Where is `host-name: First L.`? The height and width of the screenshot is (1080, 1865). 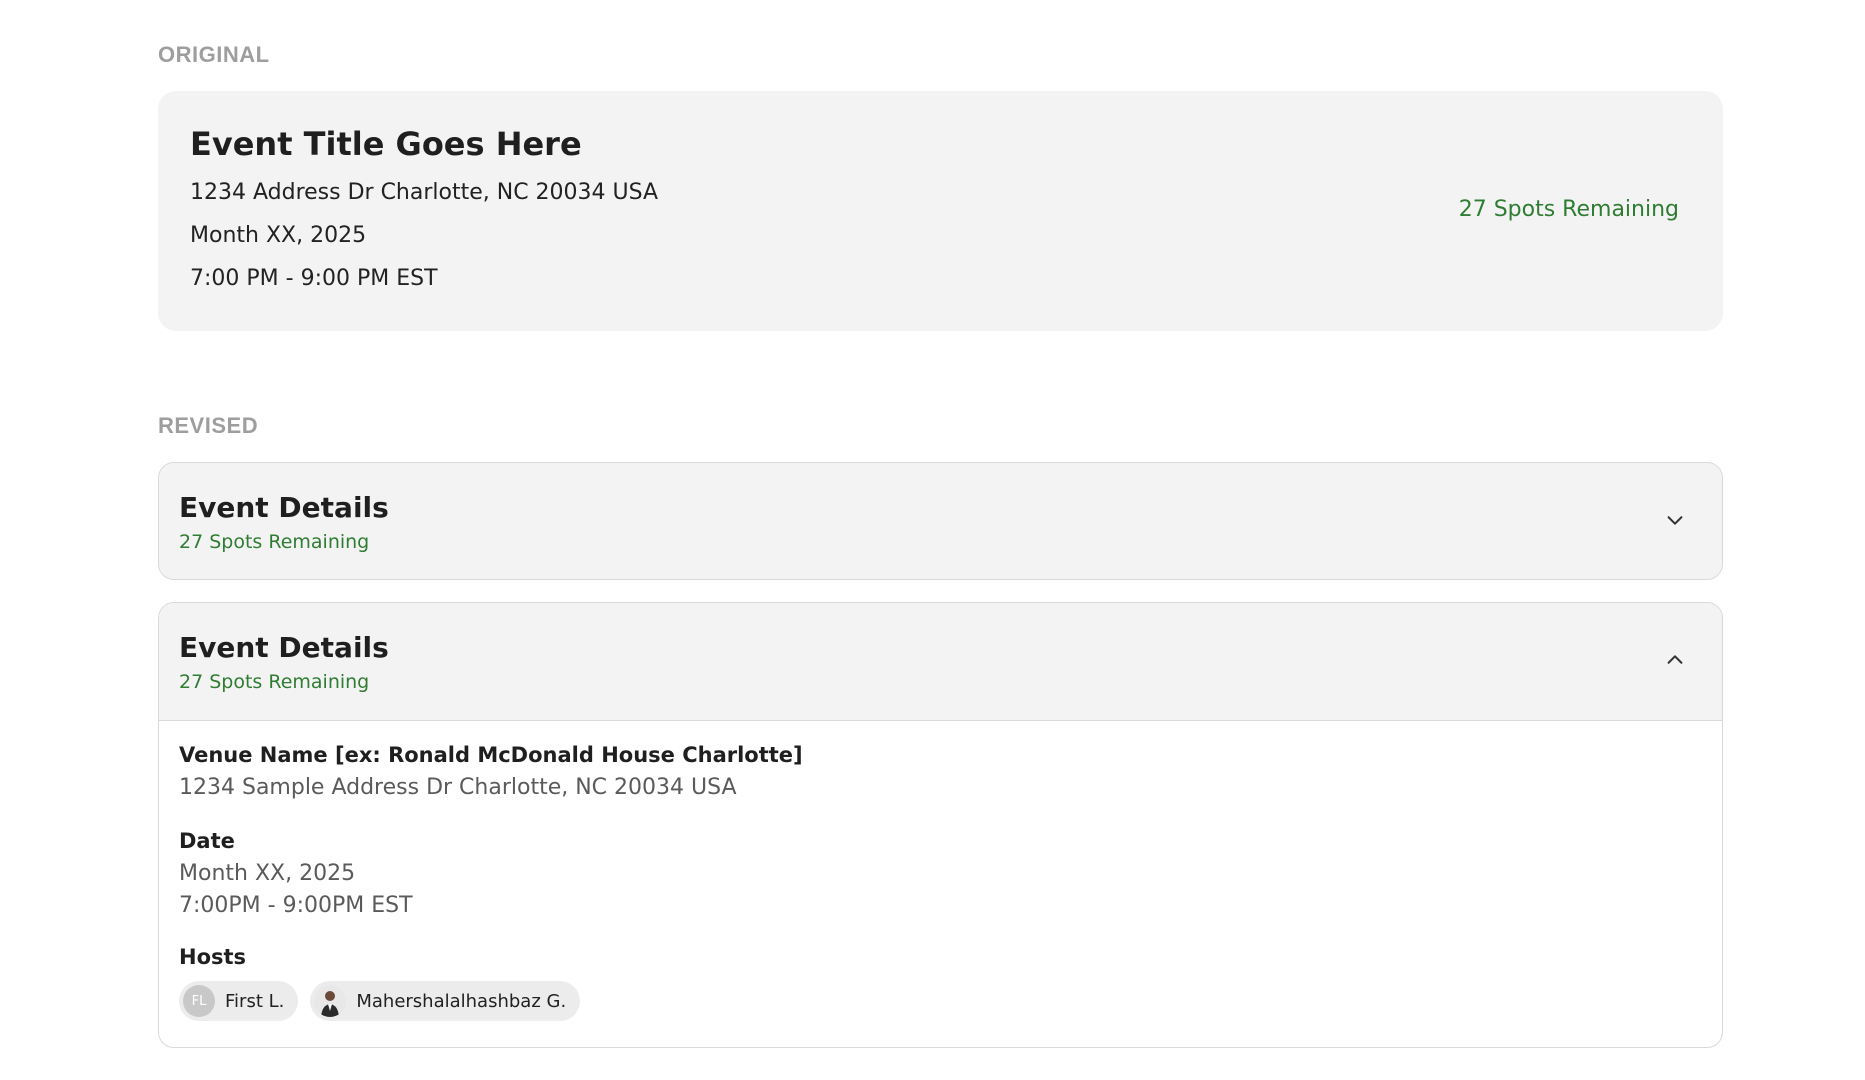
host-name: First L. is located at coordinates (255, 1001).